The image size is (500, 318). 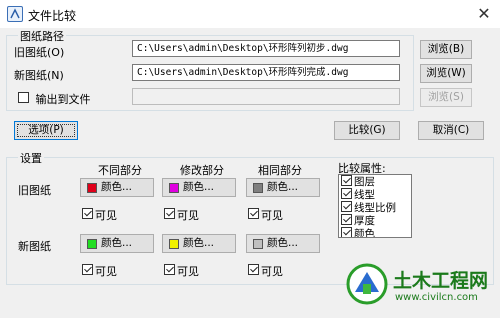 I want to click on title-bar: 文件比较 ✕, so click(x=250, y=14).